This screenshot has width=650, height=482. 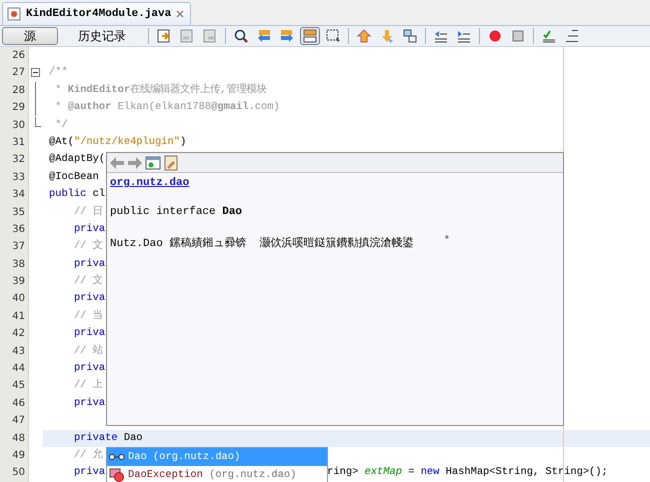 What do you see at coordinates (14, 14) in the screenshot?
I see `java-file-icon` at bounding box center [14, 14].